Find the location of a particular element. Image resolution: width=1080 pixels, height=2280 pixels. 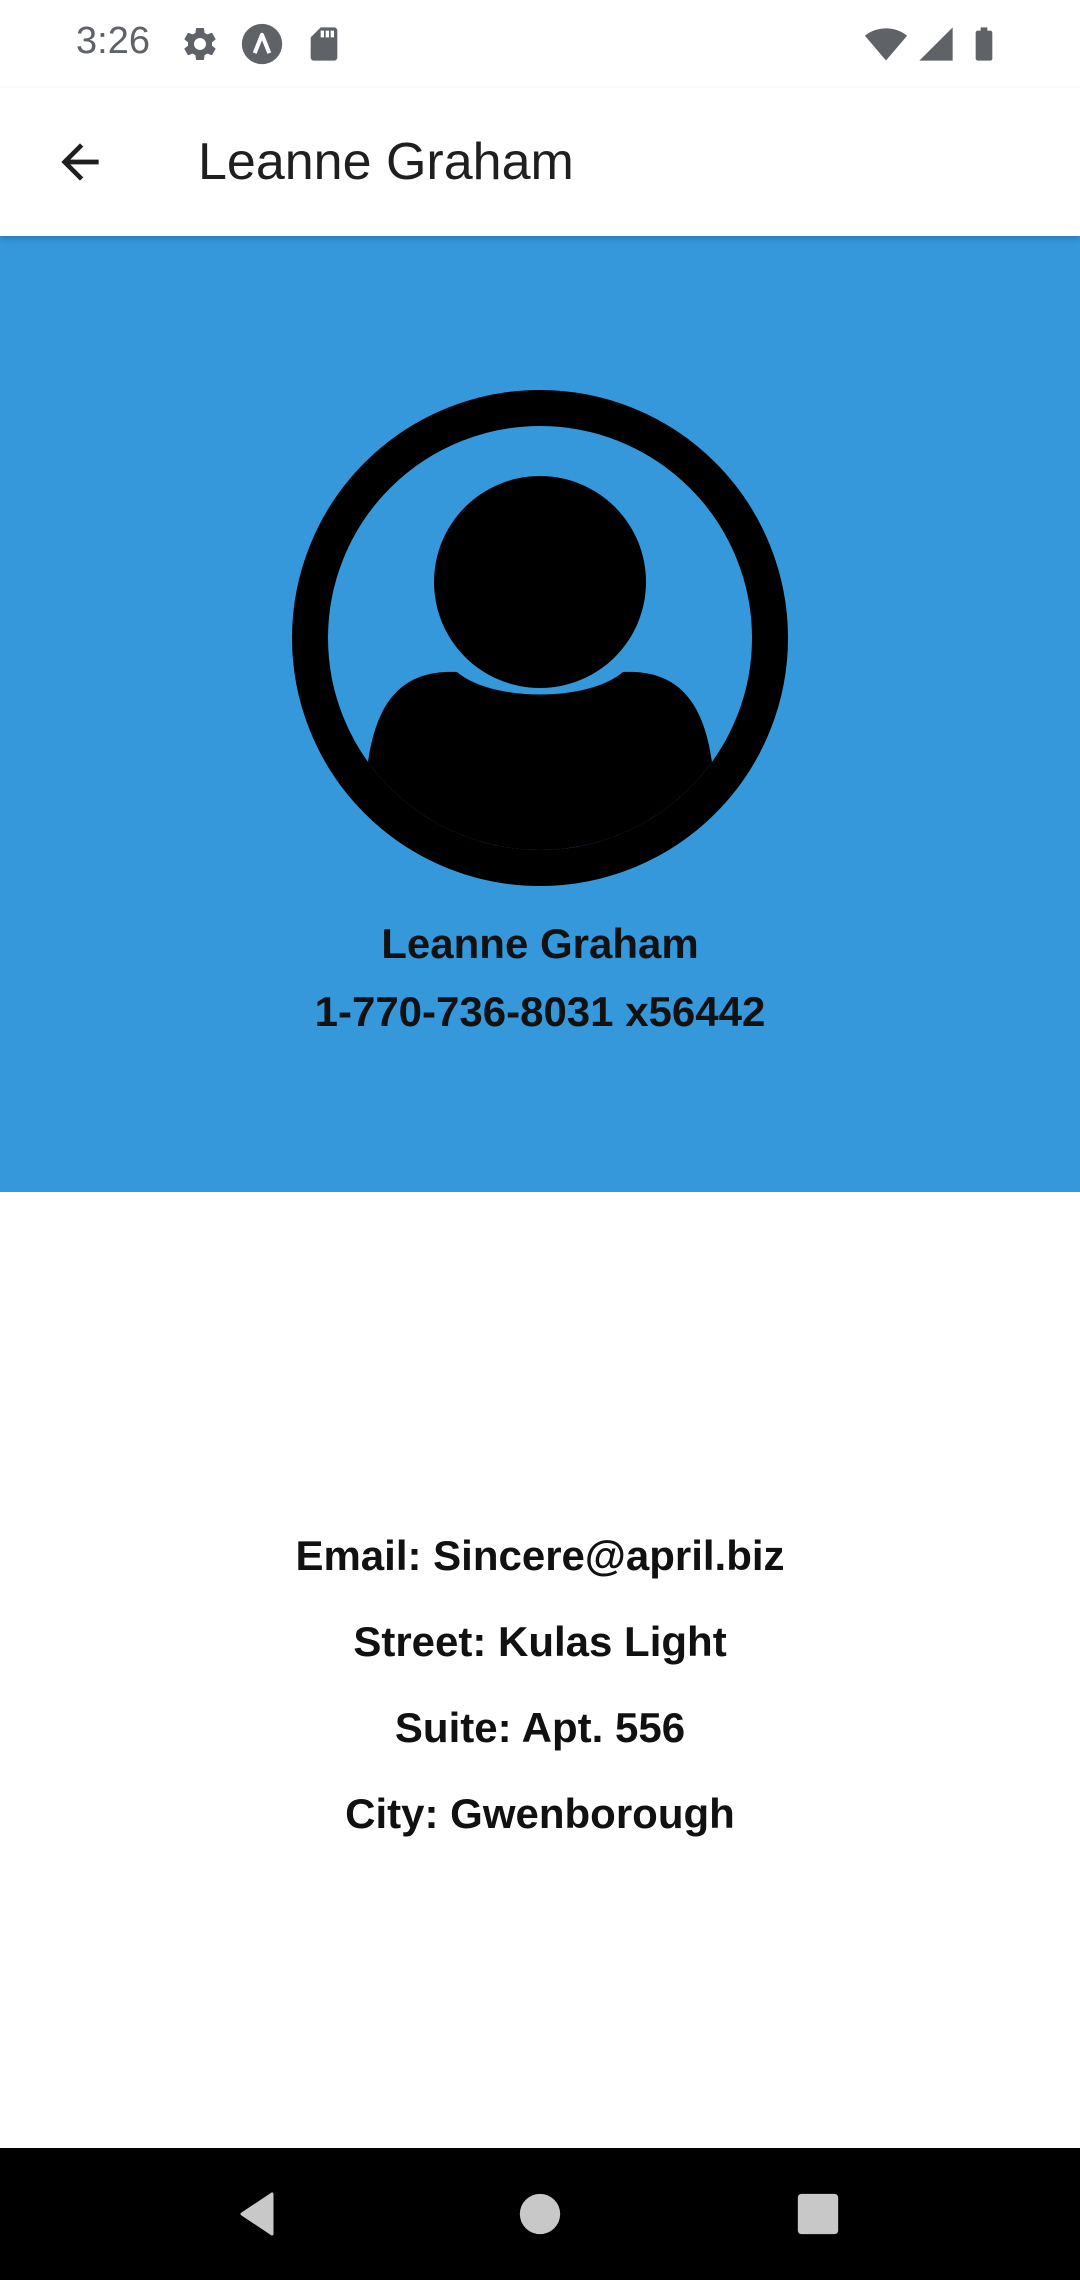

detail-suite: Suite: Apt. 556 is located at coordinates (540, 1727).